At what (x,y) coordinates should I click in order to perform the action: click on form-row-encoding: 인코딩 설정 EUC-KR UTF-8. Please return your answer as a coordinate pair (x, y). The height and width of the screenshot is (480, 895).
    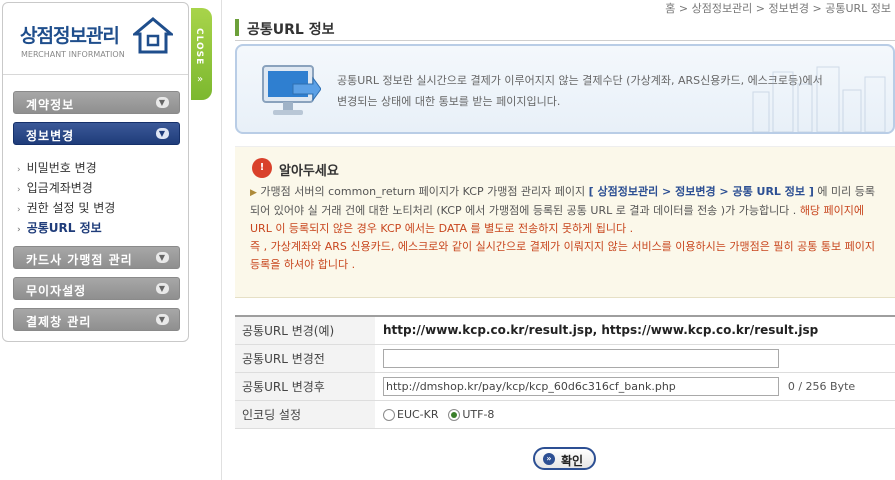
    Looking at the image, I should click on (565, 414).